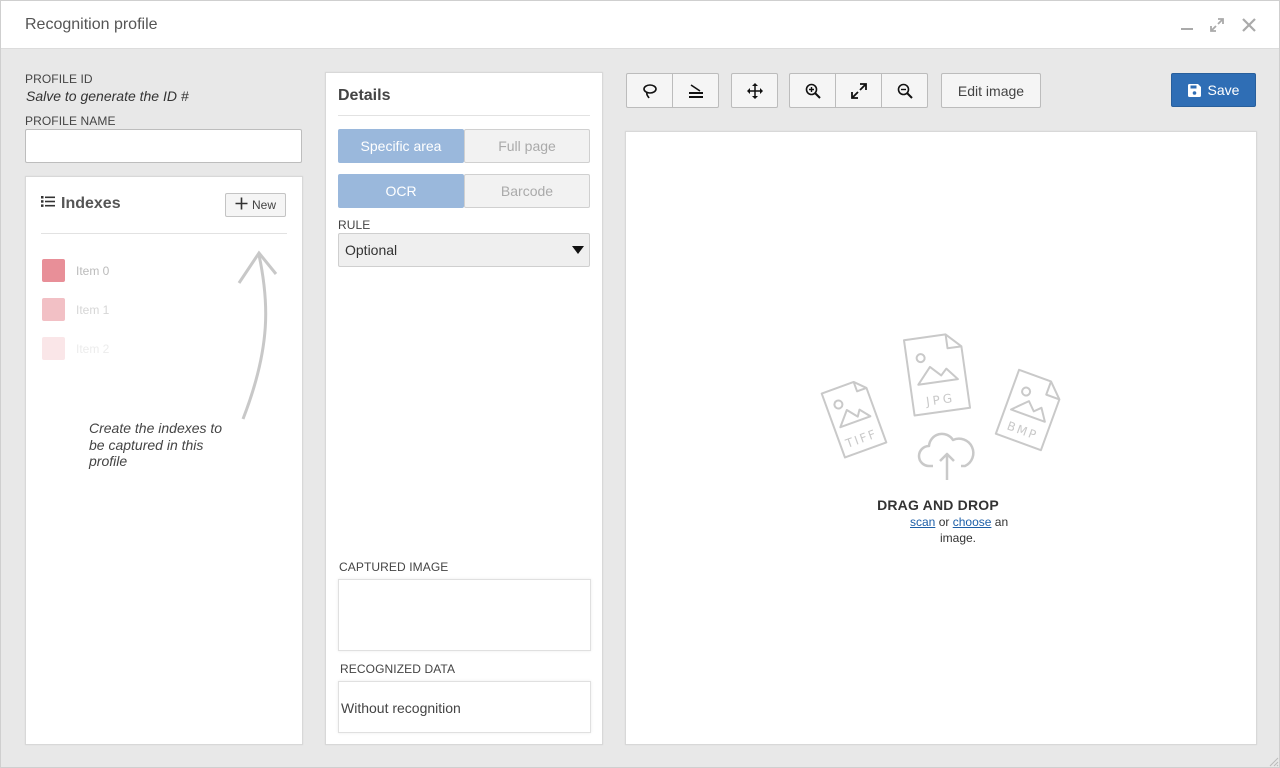 The width and height of the screenshot is (1280, 768). What do you see at coordinates (364, 95) in the screenshot?
I see `details-title: Details` at bounding box center [364, 95].